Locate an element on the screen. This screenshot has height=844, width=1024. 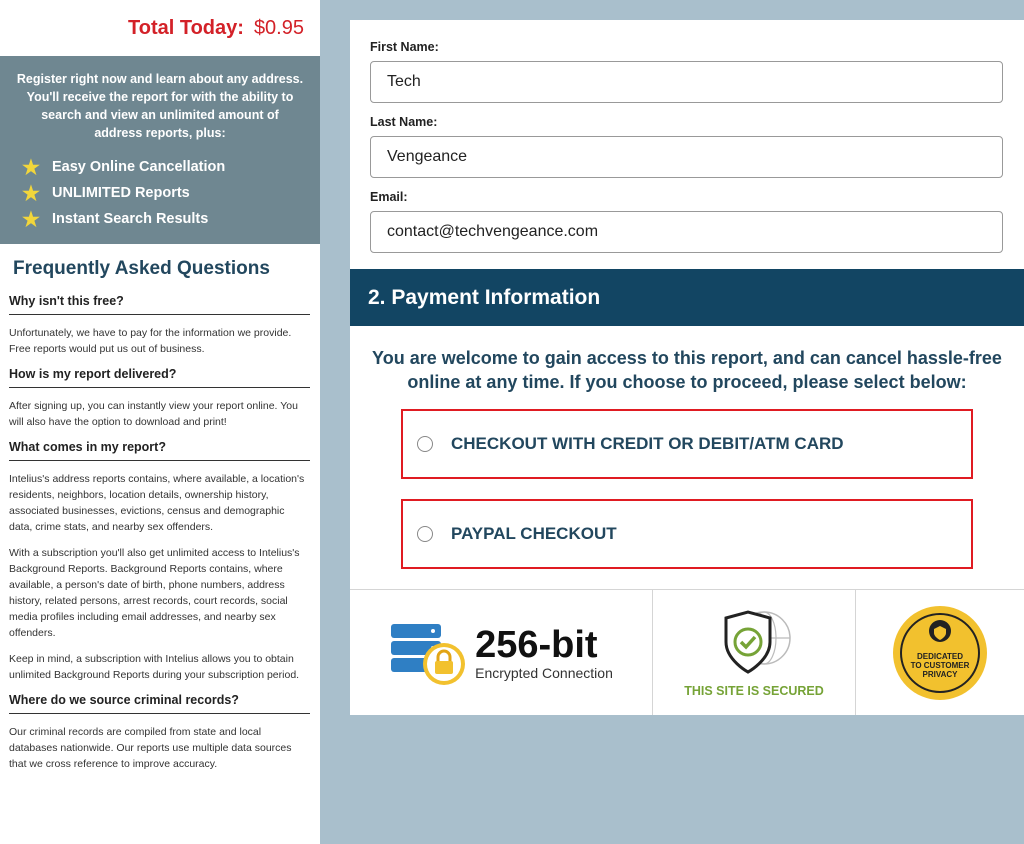
svg-text: PRIVACY is located at coordinates (941, 674).